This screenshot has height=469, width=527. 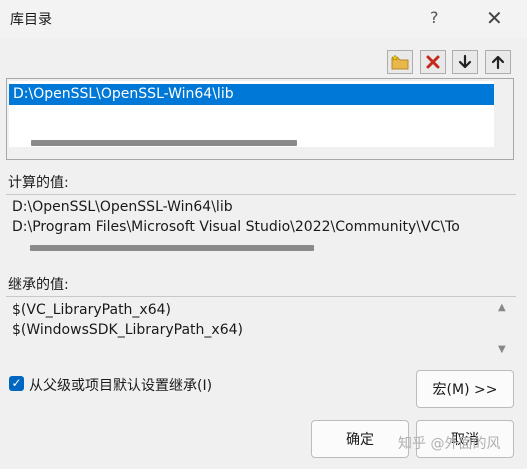 I want to click on close-button: ✕, so click(x=494, y=18).